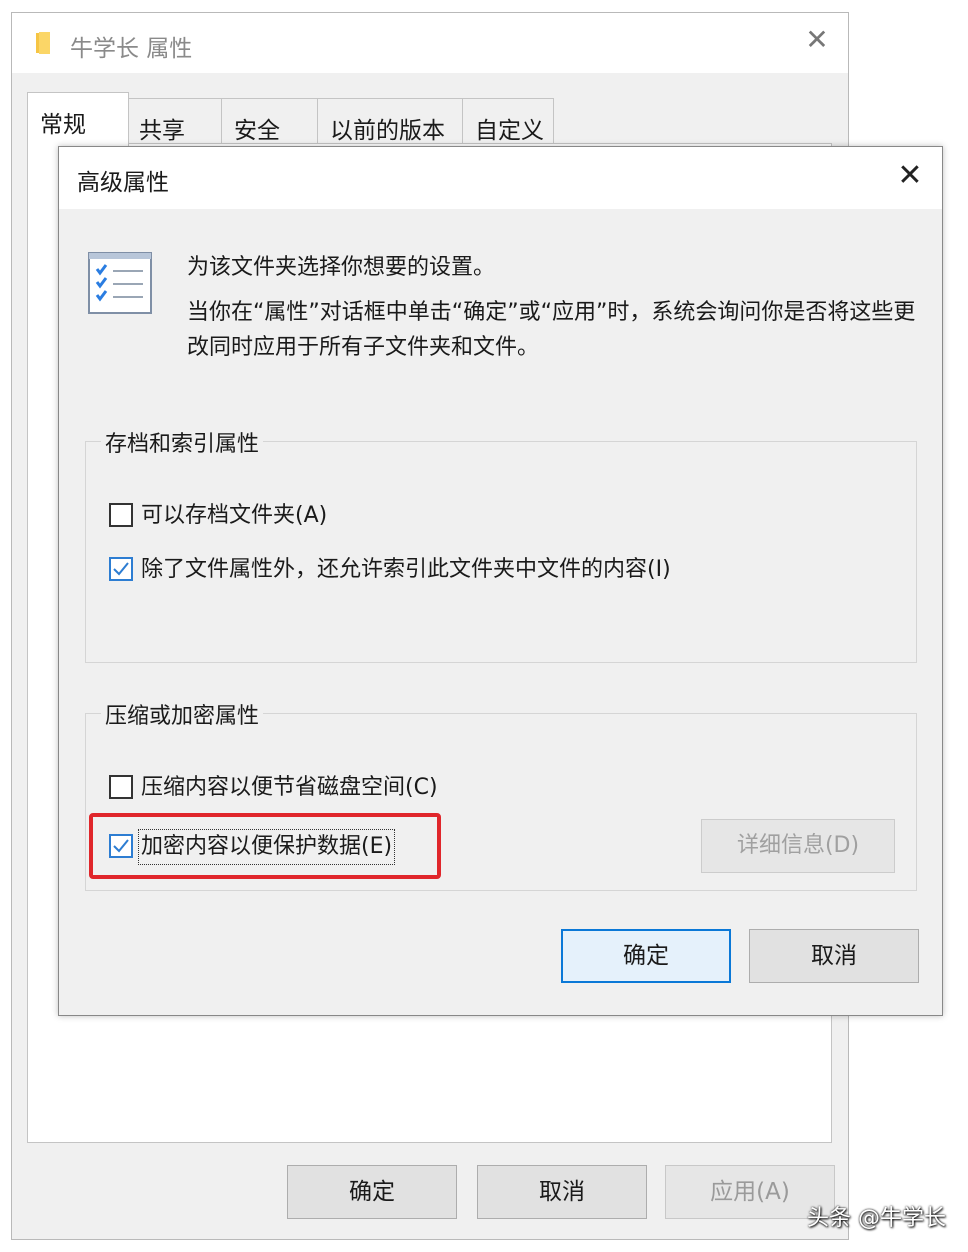 Image resolution: width=968 pixels, height=1252 pixels. Describe the element at coordinates (131, 49) in the screenshot. I see `window-title: 牛学长 属性` at that location.